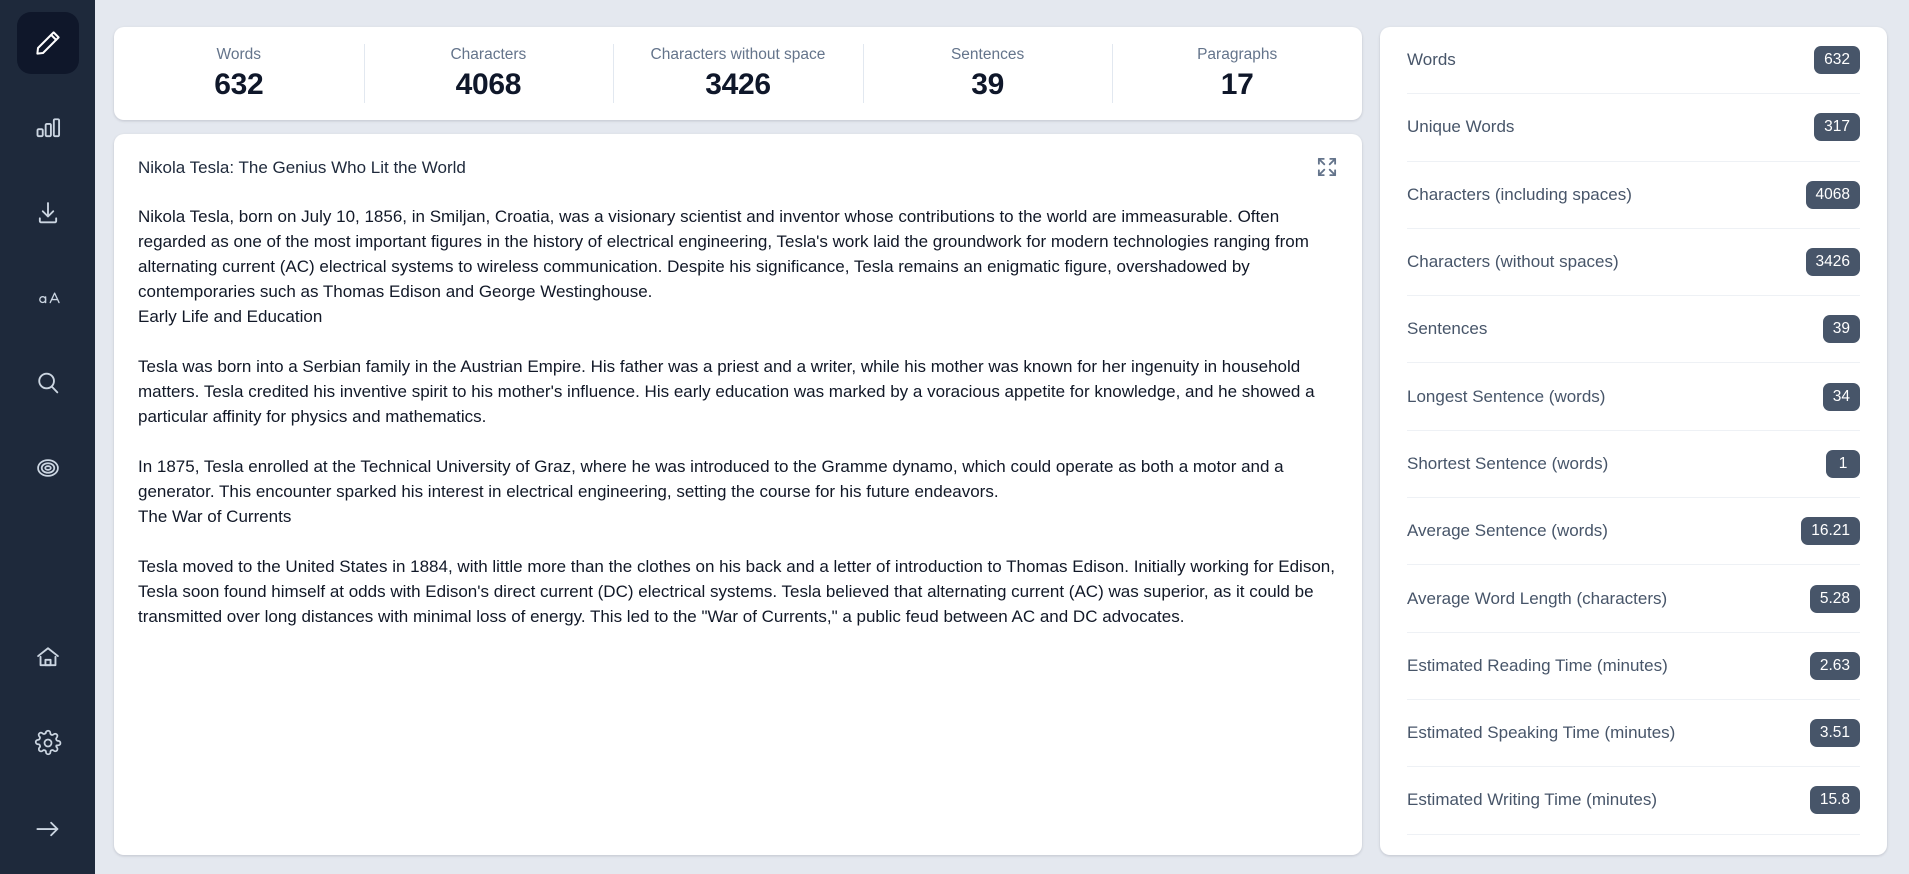 The height and width of the screenshot is (874, 1909). What do you see at coordinates (1837, 60) in the screenshot?
I see `metric-value-badge: 632` at bounding box center [1837, 60].